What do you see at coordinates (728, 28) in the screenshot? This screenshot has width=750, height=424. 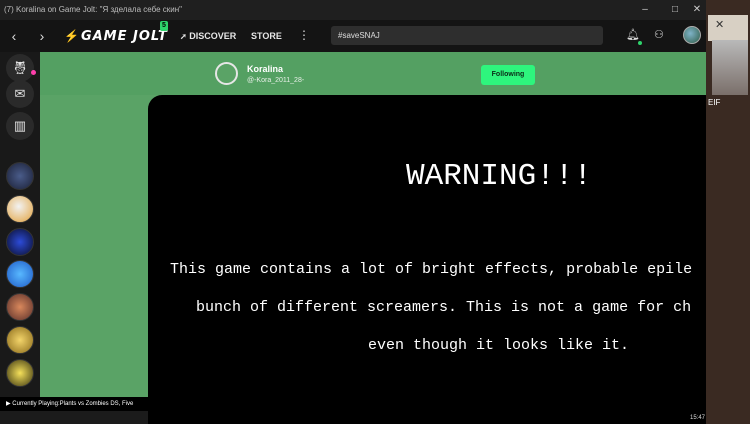 I see `background-window-header` at bounding box center [728, 28].